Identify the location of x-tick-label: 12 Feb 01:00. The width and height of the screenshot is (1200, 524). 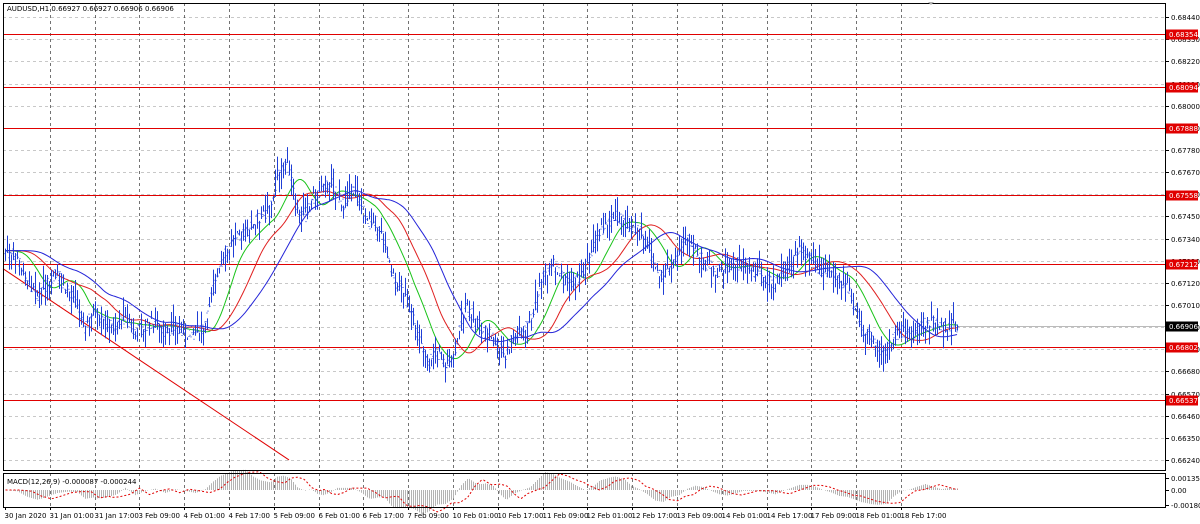
(610, 516).